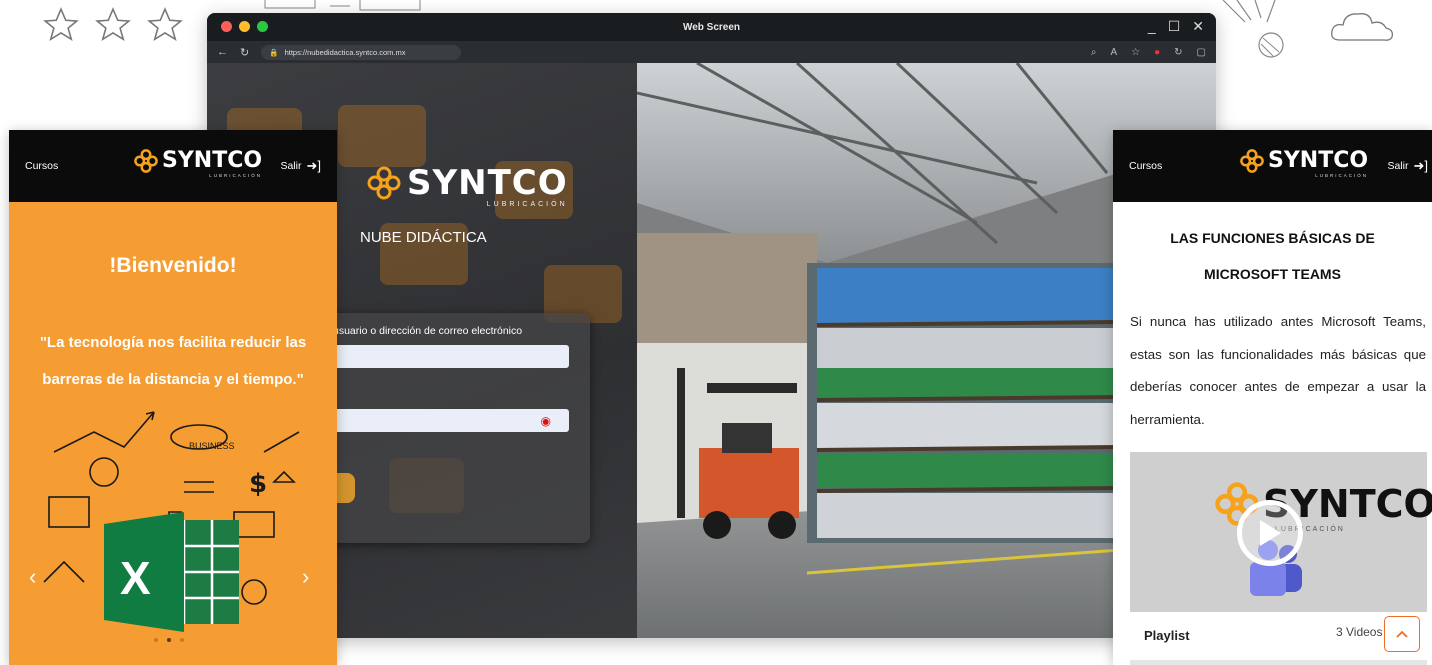 This screenshot has width=1432, height=665. I want to click on playlist-label: Playlist, so click(1167, 635).